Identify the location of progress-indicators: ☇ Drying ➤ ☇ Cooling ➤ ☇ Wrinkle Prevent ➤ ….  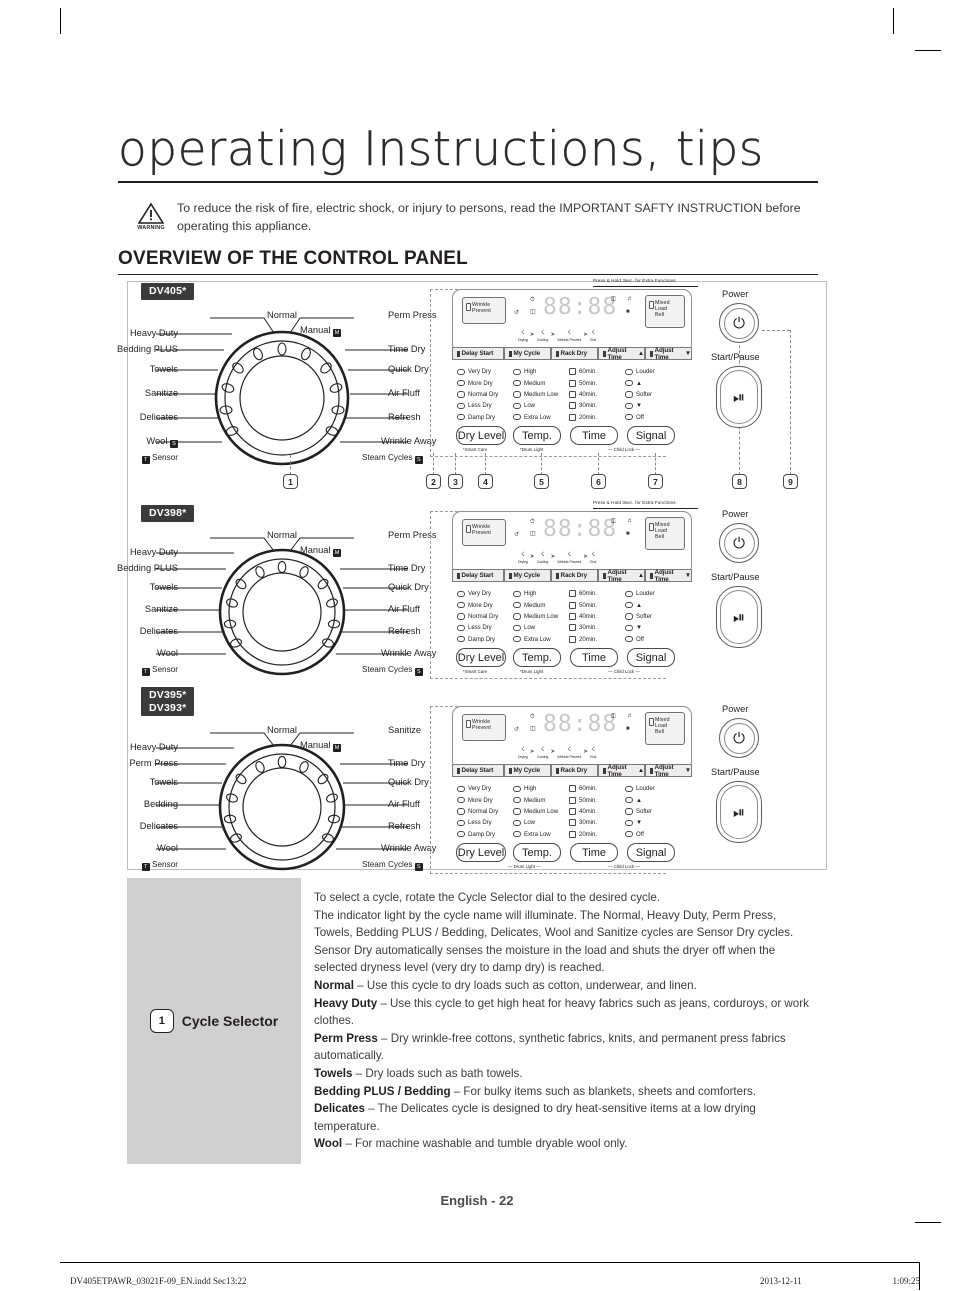
(557, 558).